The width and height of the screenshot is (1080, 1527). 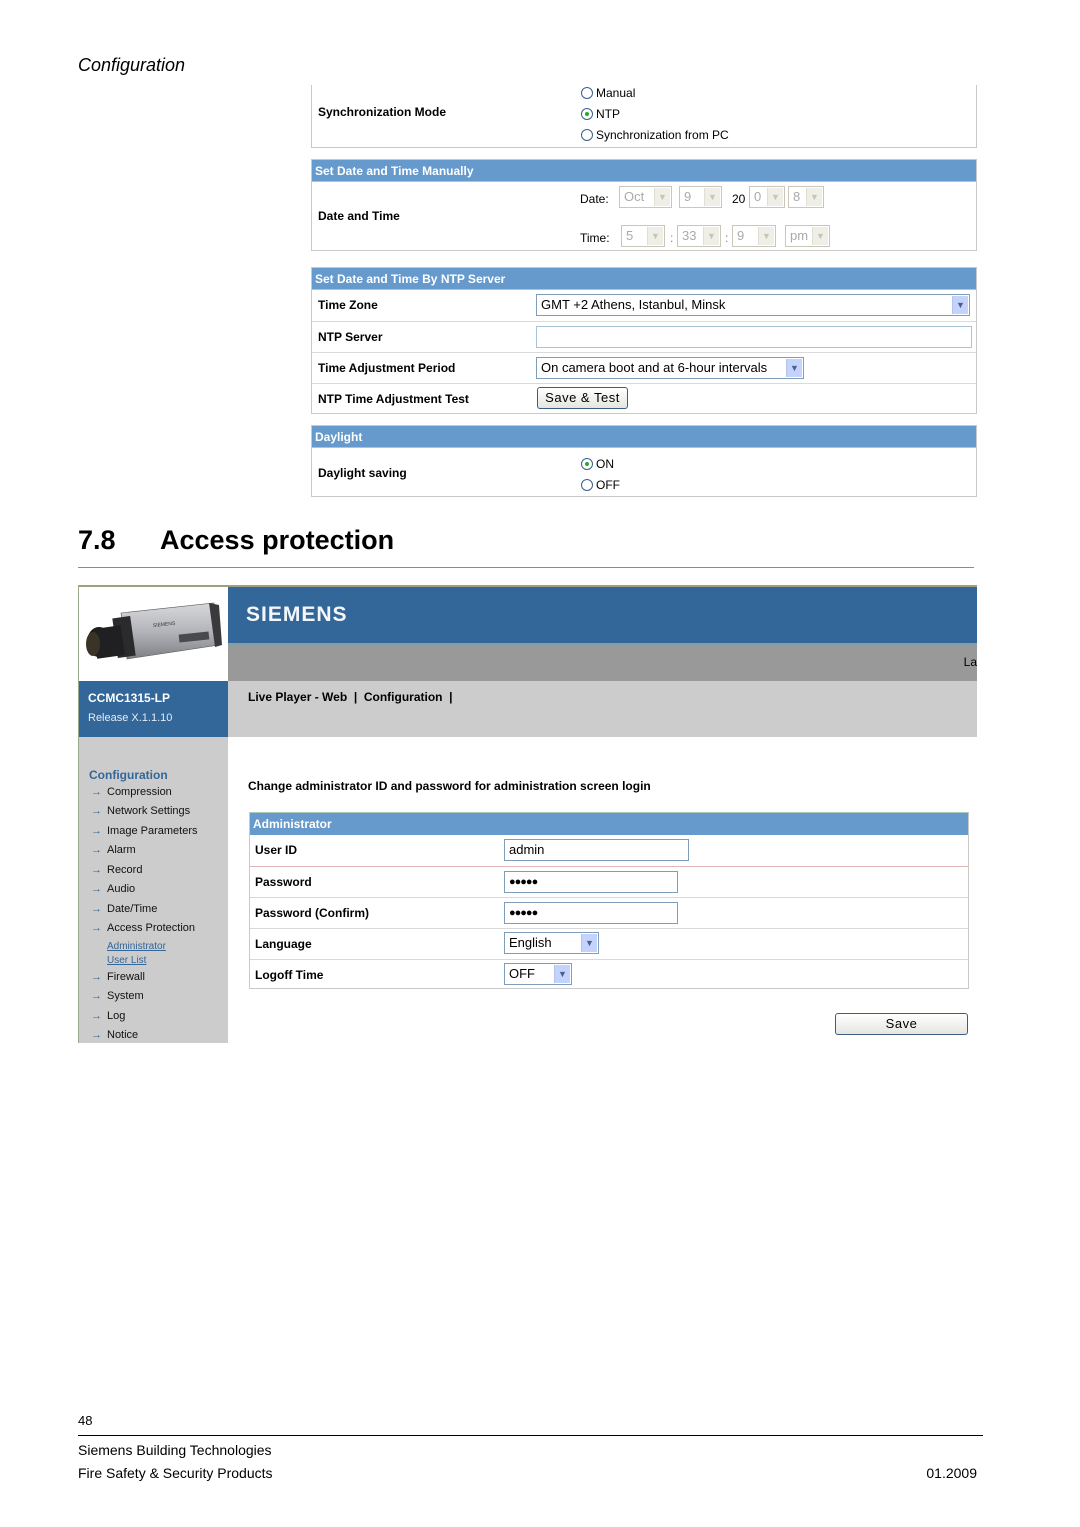 What do you see at coordinates (175, 1450) in the screenshot?
I see `footer-company: Siemens Building Technologies` at bounding box center [175, 1450].